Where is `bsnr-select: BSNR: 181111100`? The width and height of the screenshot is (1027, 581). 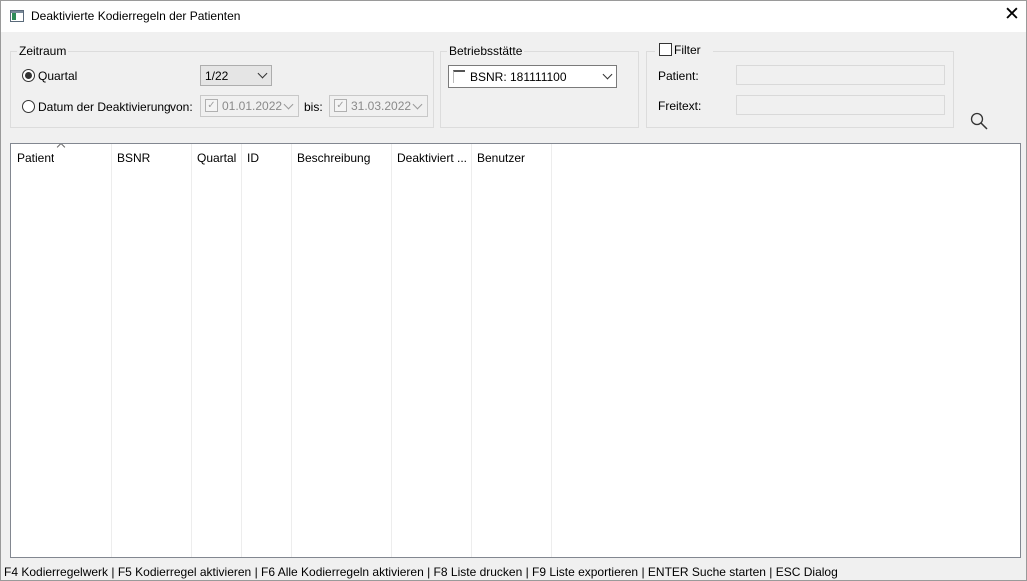 bsnr-select: BSNR: 181111100 is located at coordinates (532, 76).